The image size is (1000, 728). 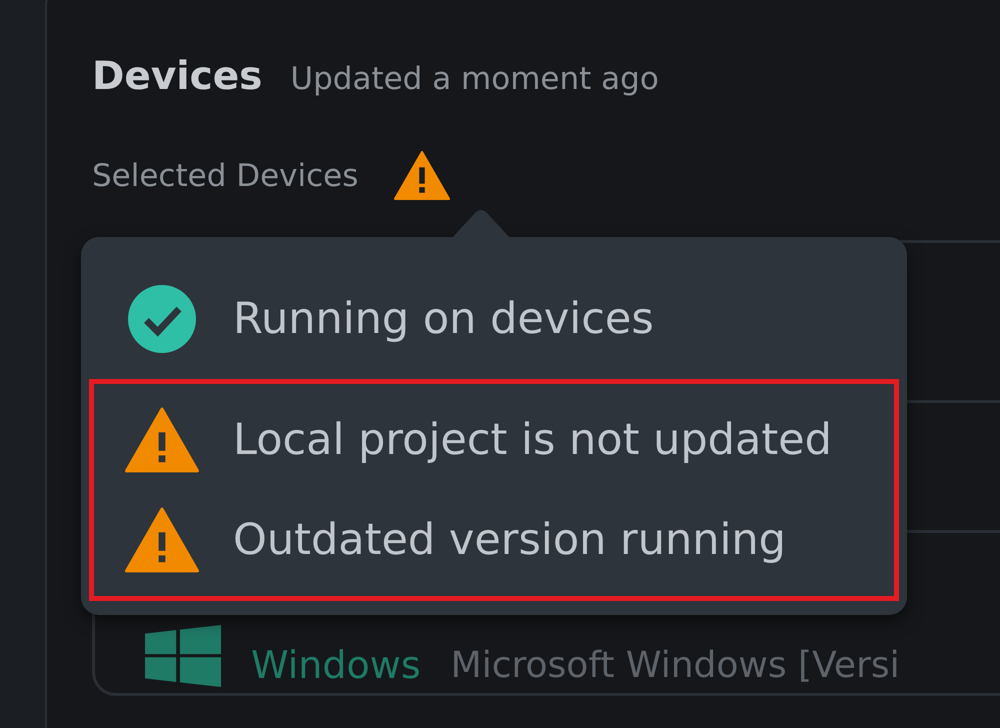 What do you see at coordinates (177, 76) in the screenshot?
I see `card-title: Devices` at bounding box center [177, 76].